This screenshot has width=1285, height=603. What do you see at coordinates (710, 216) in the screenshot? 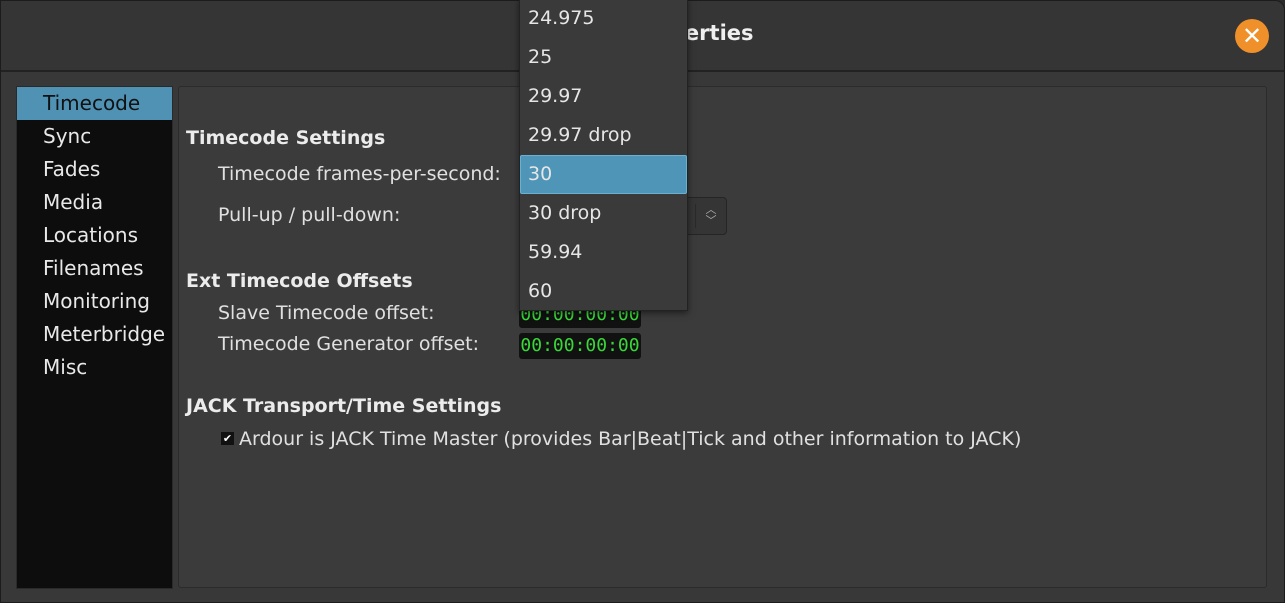
I see `chevron-up-down-icon: ︿ ﹀` at bounding box center [710, 216].